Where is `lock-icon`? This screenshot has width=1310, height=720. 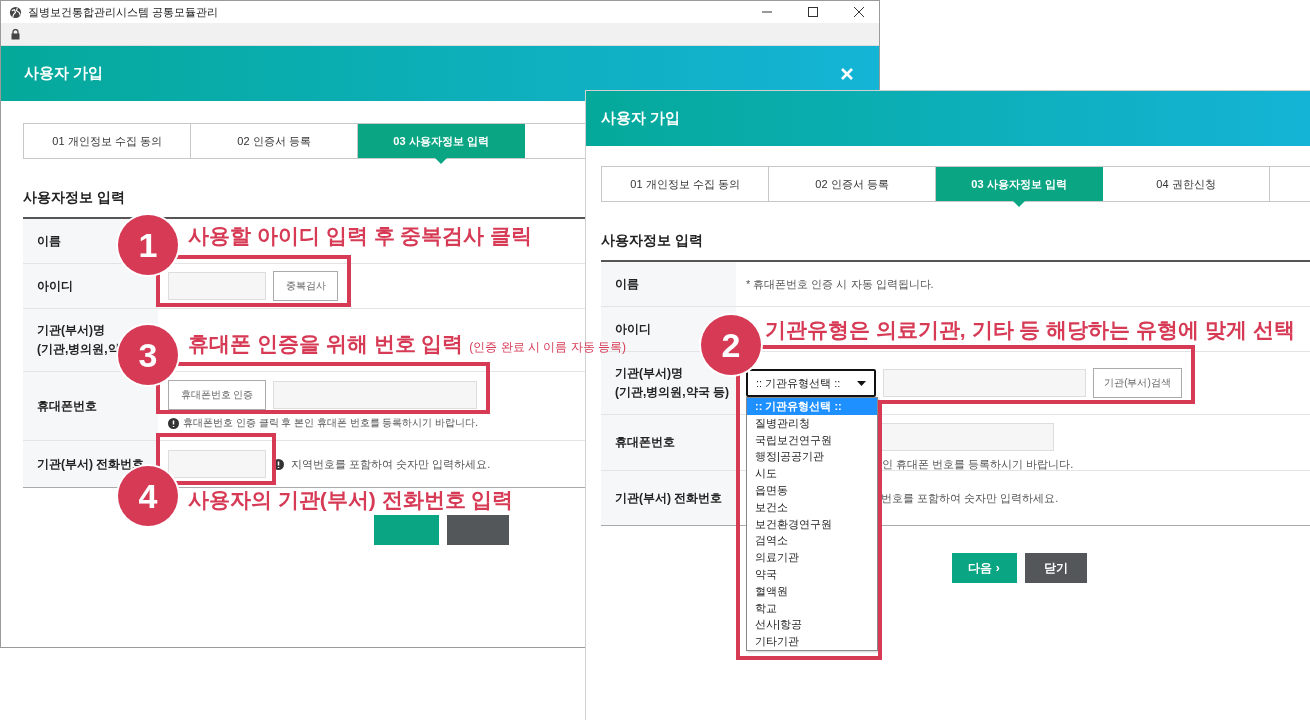
lock-icon is located at coordinates (15, 34).